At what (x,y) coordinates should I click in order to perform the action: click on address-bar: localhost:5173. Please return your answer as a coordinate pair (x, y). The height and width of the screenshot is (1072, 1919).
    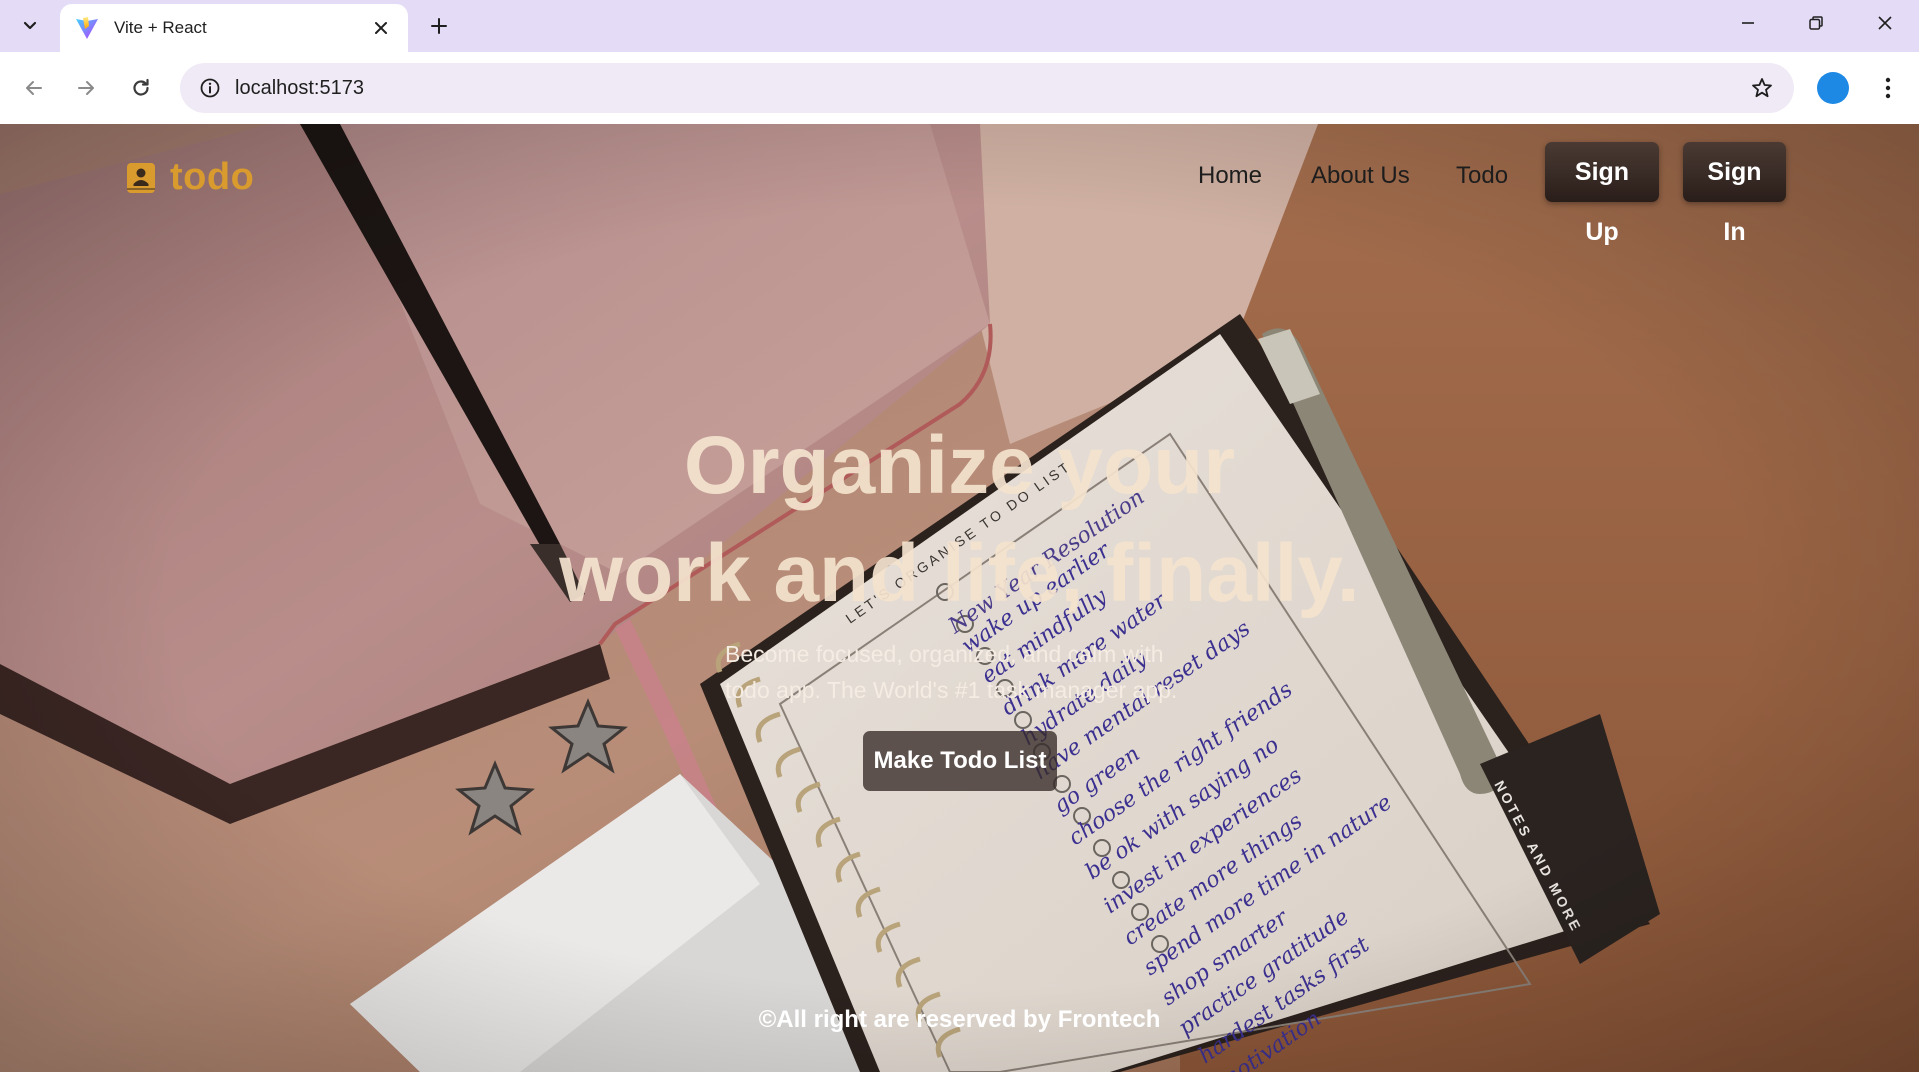
    Looking at the image, I should click on (987, 88).